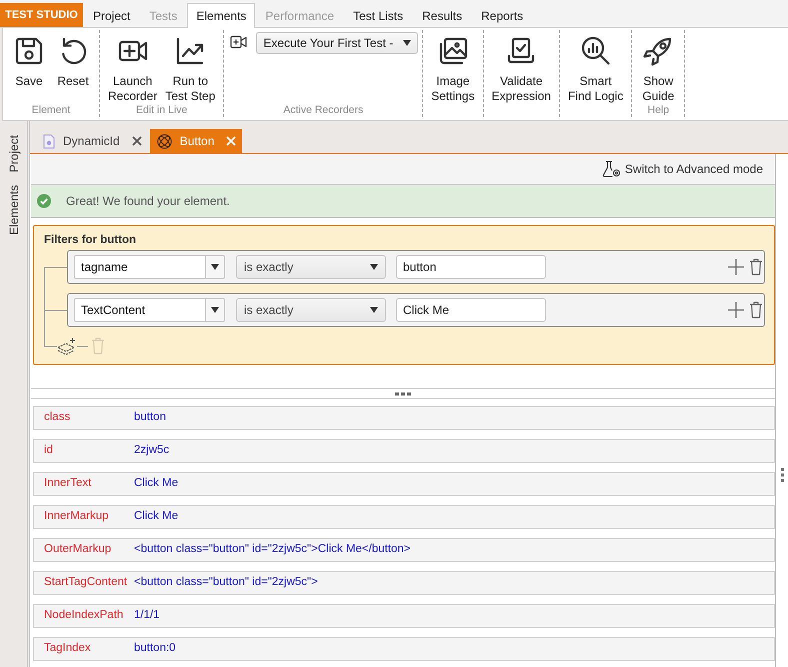 The width and height of the screenshot is (788, 667). Describe the element at coordinates (133, 67) in the screenshot. I see `ribbon-button: Launch Recorder` at that location.